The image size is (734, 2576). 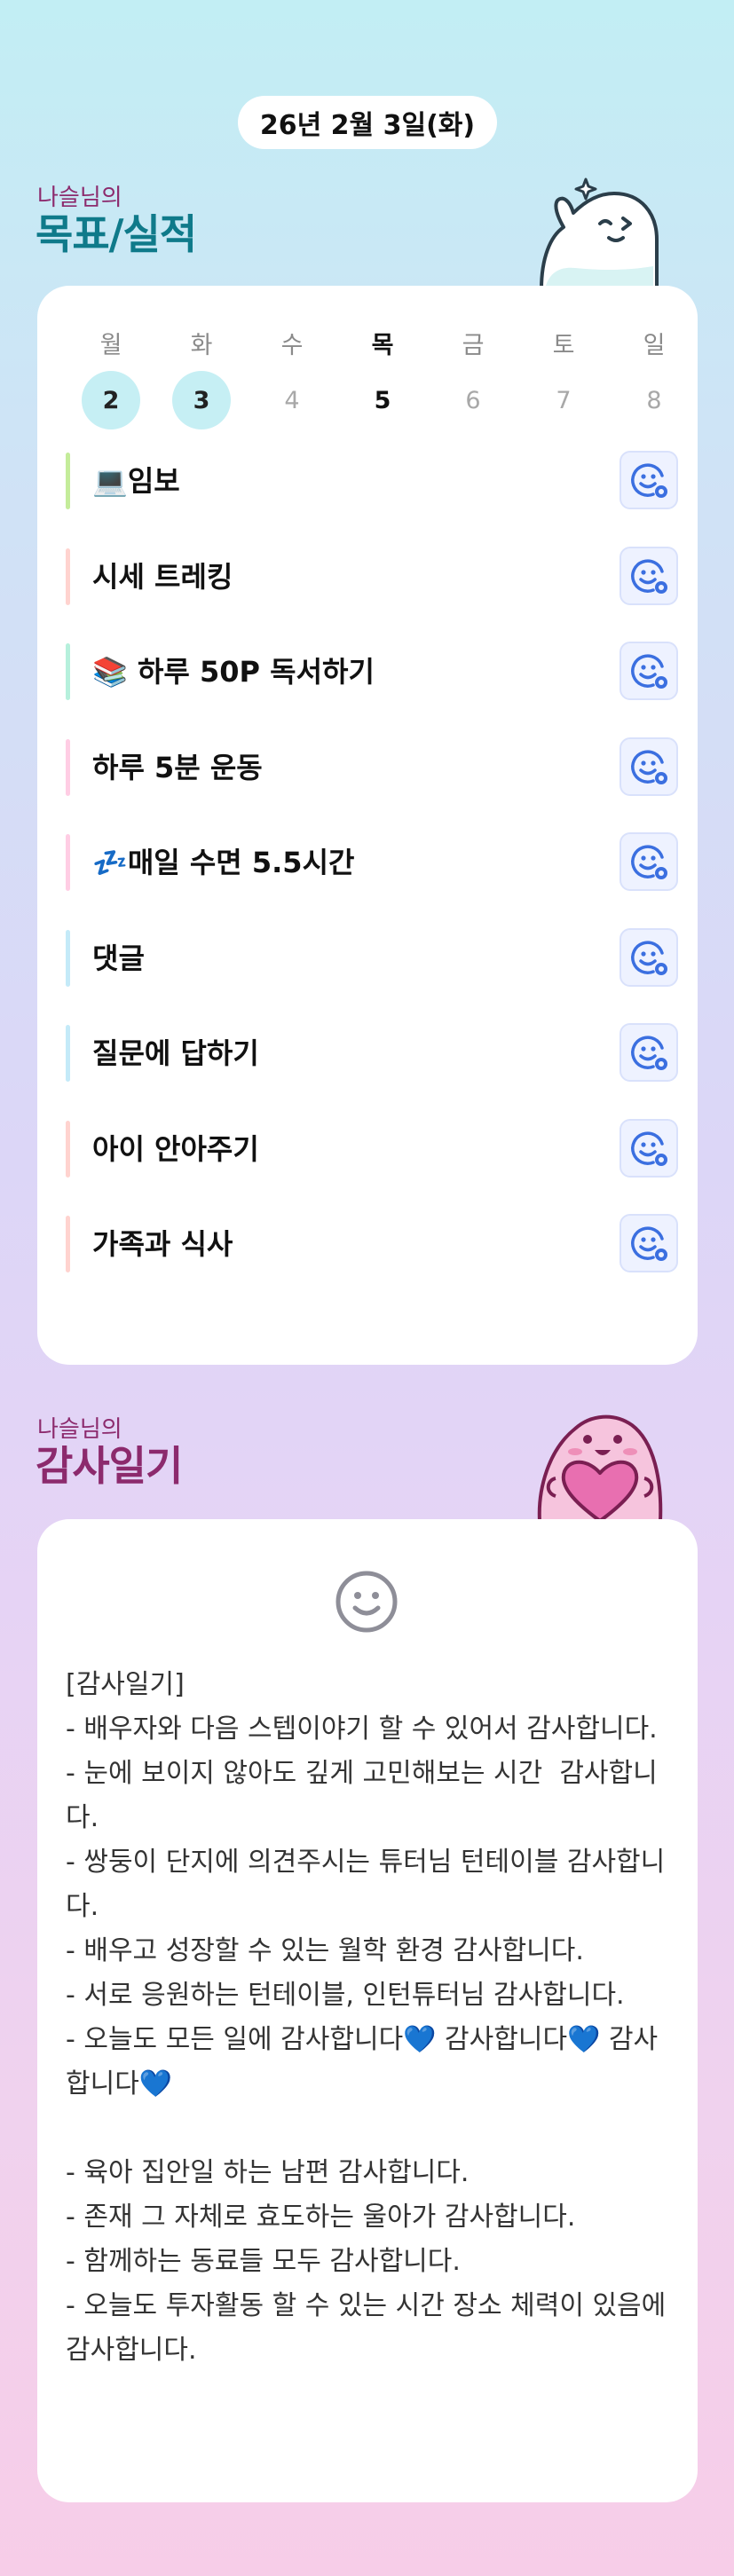 What do you see at coordinates (599, 233) in the screenshot?
I see `mascot-cheer-icon` at bounding box center [599, 233].